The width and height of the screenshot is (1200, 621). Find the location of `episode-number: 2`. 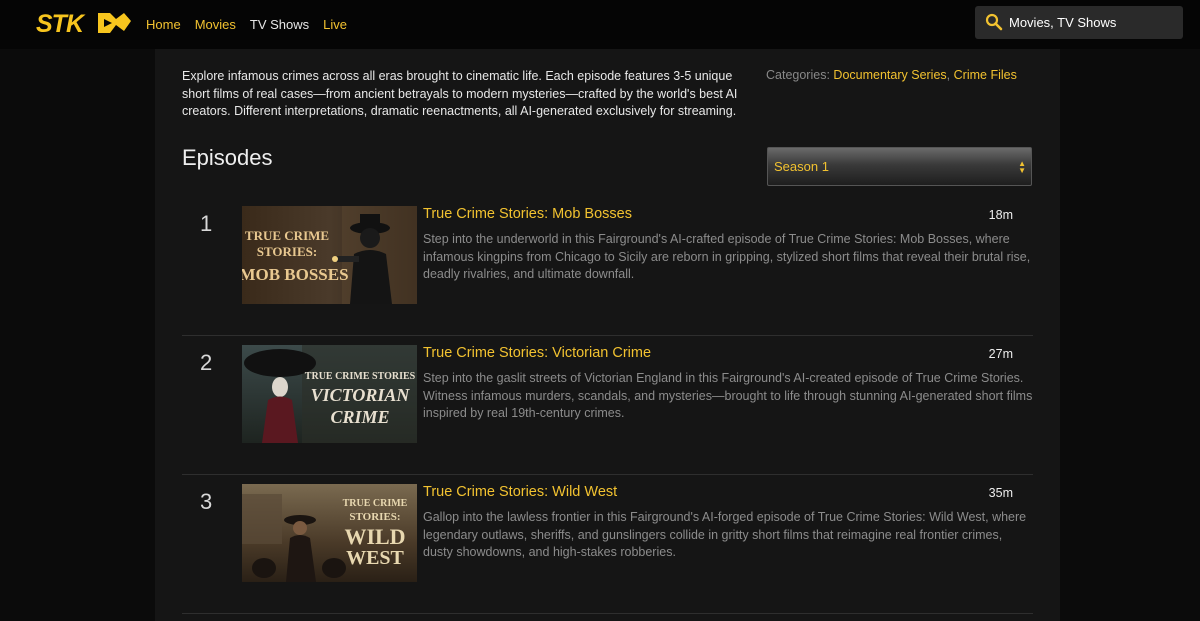

episode-number: 2 is located at coordinates (206, 362).